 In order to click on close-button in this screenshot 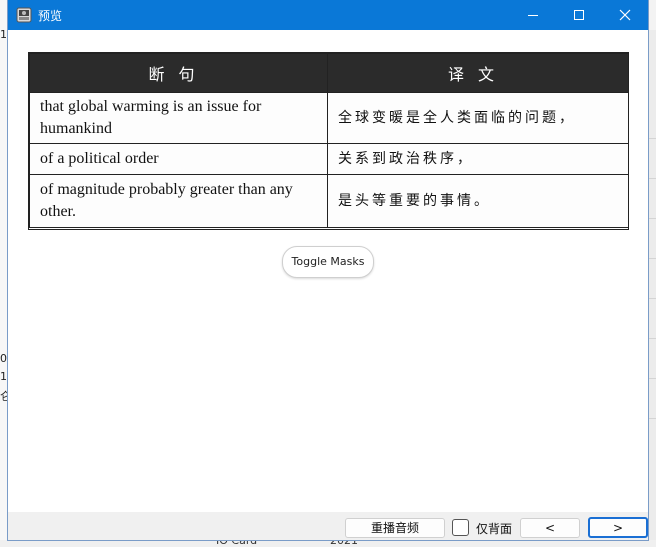, I will do `click(625, 15)`.